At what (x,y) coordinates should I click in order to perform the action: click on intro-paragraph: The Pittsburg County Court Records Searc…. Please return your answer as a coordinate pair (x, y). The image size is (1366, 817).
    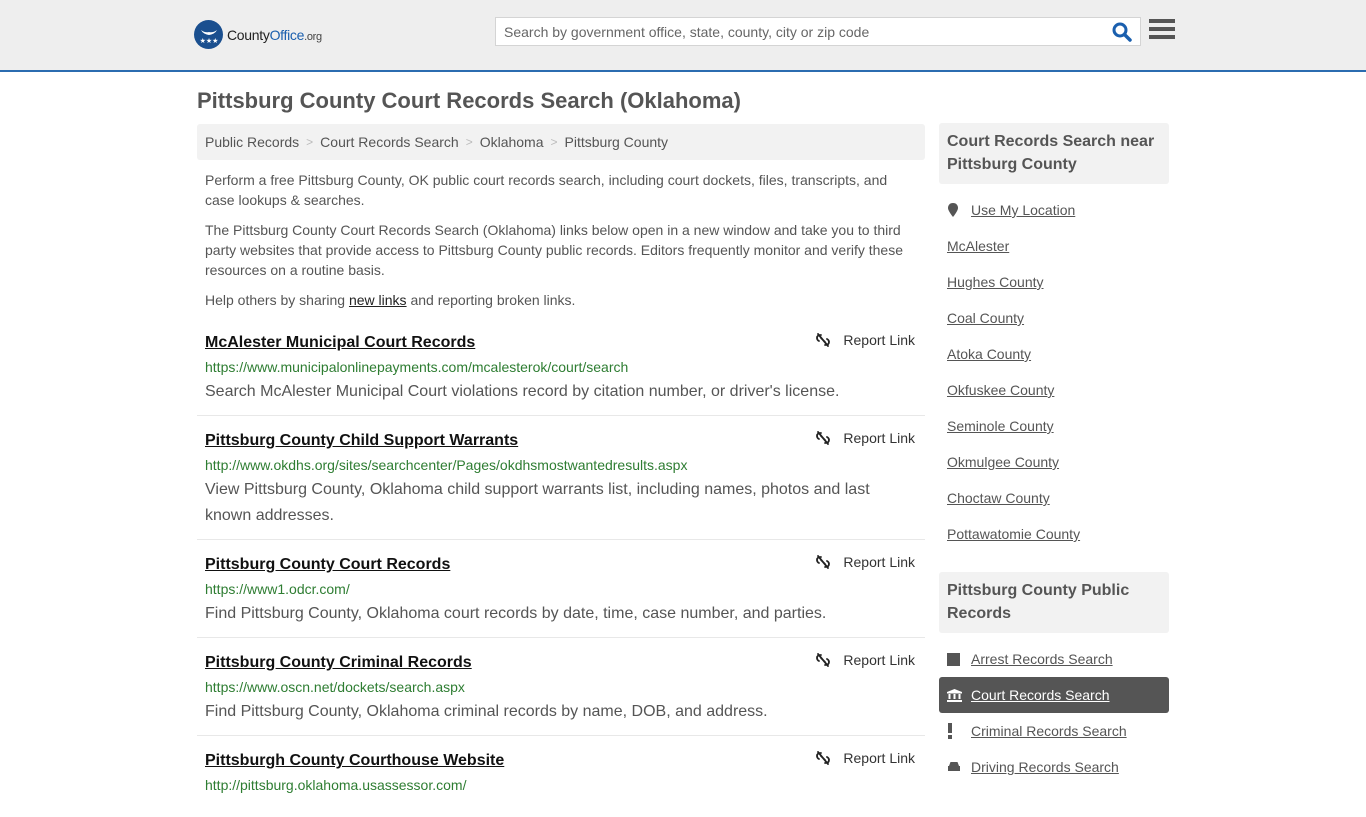
    Looking at the image, I should click on (554, 250).